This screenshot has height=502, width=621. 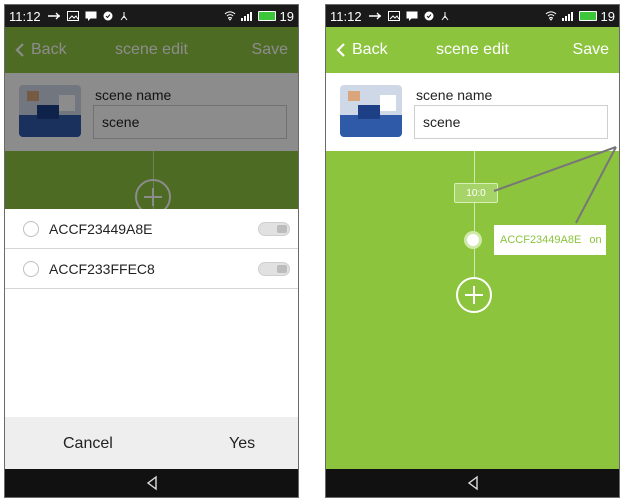 What do you see at coordinates (370, 49) in the screenshot?
I see `back-label: Back` at bounding box center [370, 49].